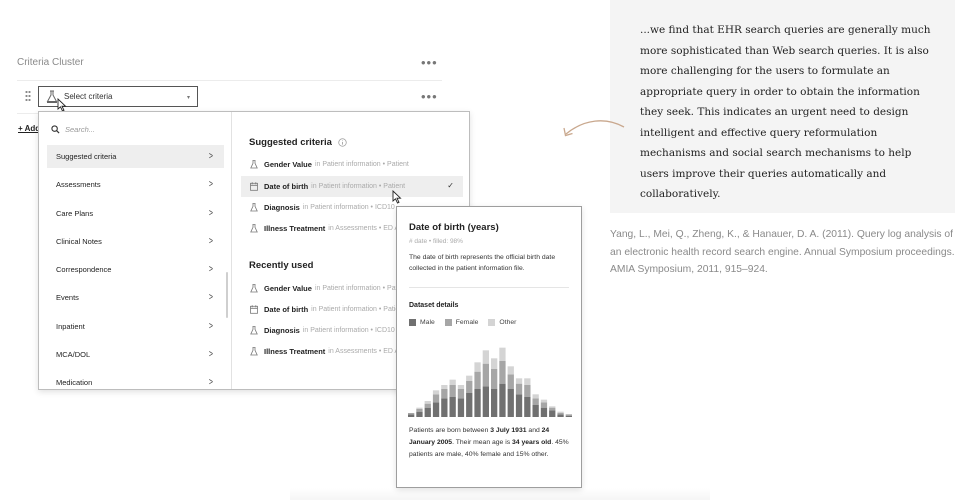 The image size is (963, 500). Describe the element at coordinates (502, 322) in the screenshot. I see `legend-other: Other` at that location.